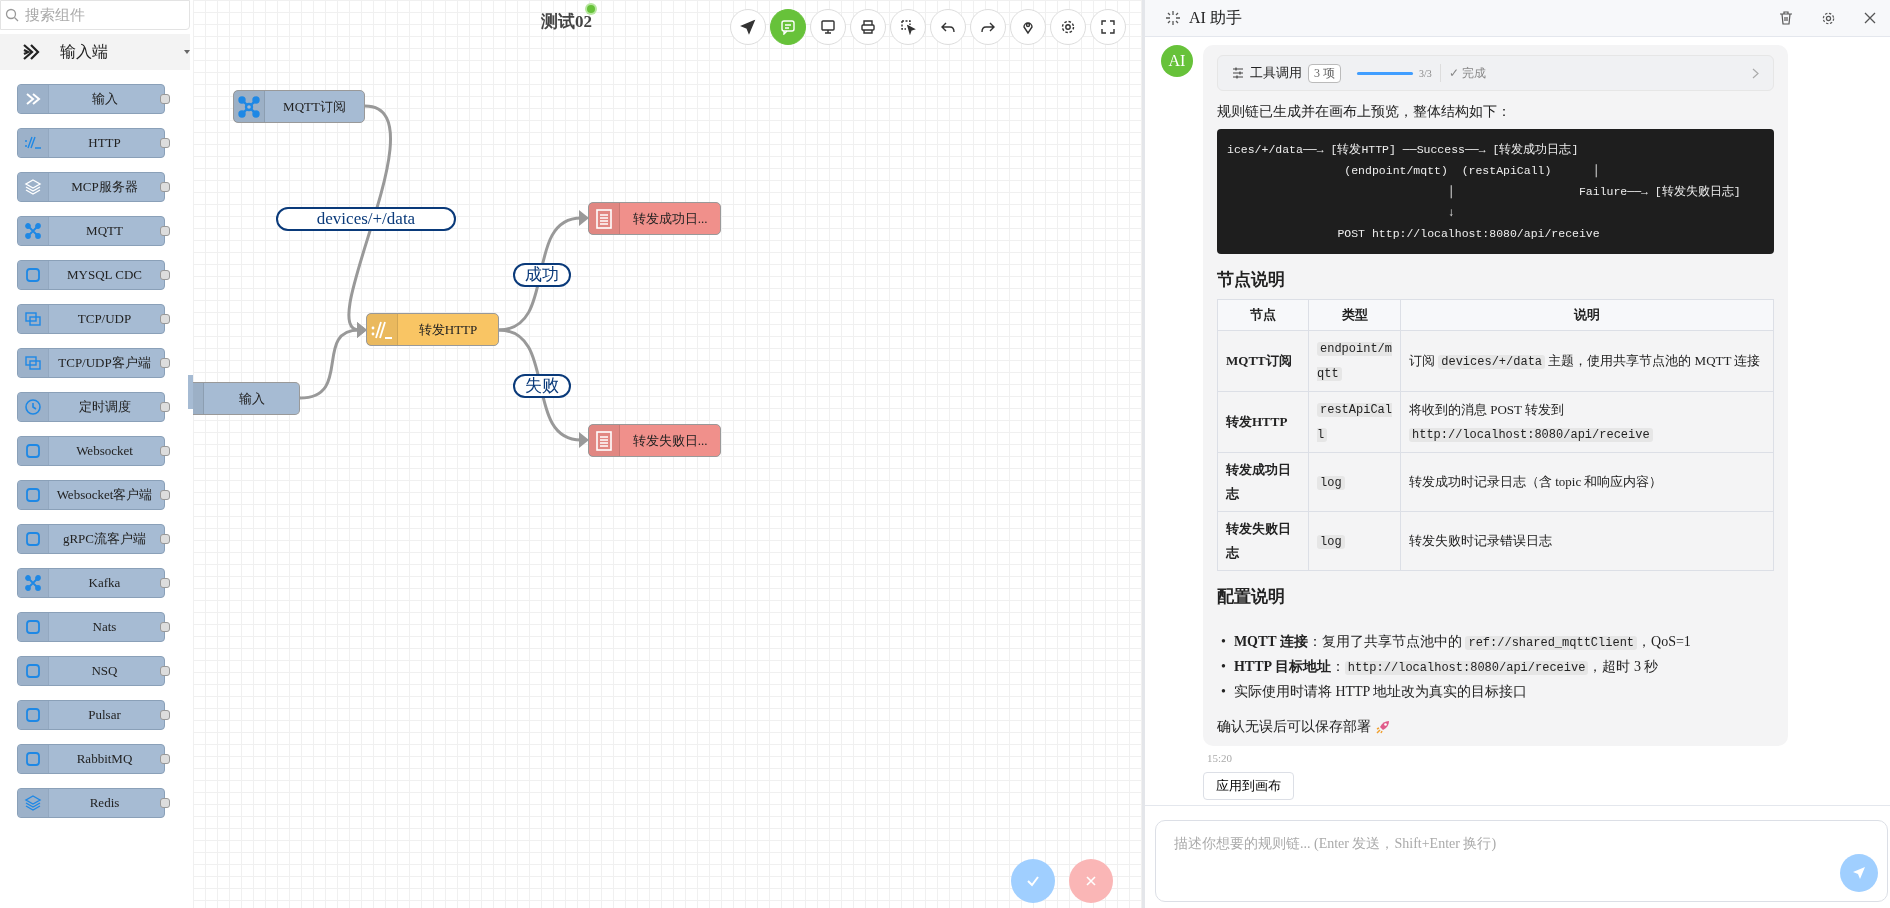 Image resolution: width=1890 pixels, height=908 pixels. I want to click on flow-node: MQTT订阅, so click(299, 106).